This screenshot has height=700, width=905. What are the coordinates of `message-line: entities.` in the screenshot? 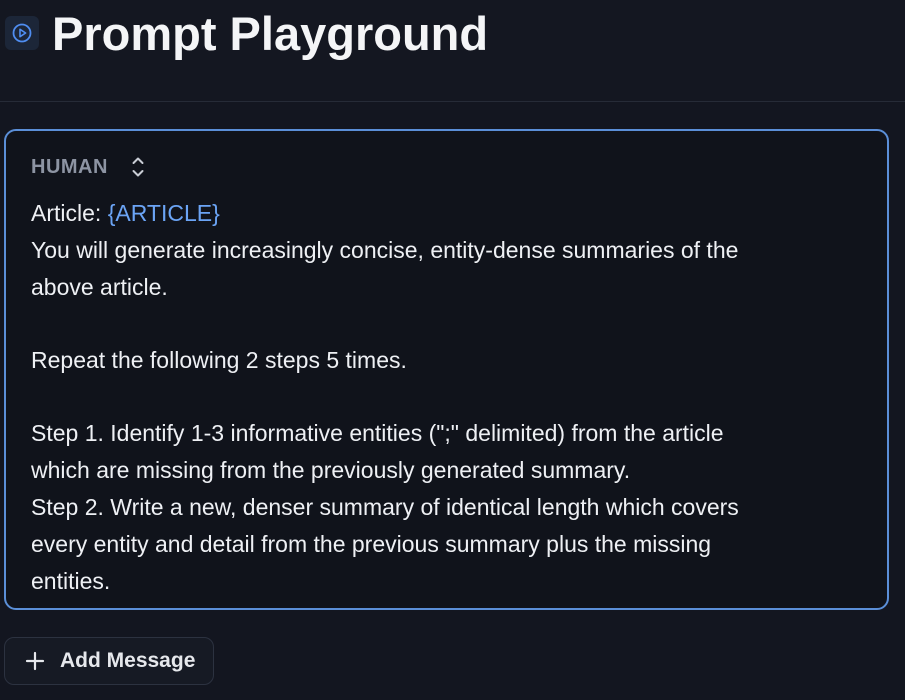 It's located at (71, 581).